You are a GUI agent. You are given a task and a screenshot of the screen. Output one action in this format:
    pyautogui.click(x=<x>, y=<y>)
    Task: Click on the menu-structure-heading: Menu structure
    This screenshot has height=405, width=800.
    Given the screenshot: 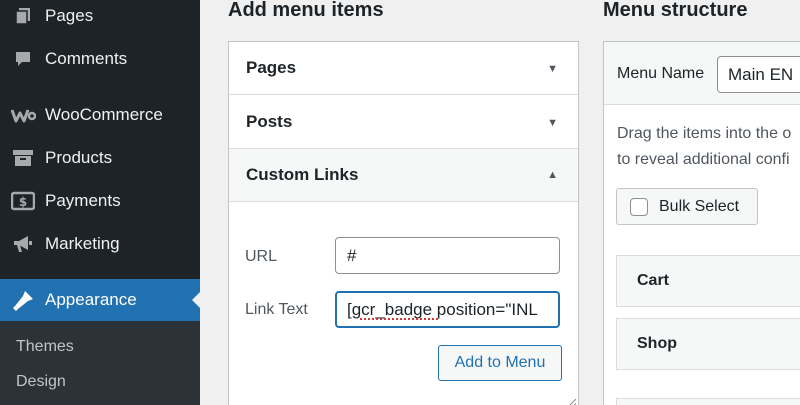 What is the action you would take?
    pyautogui.click(x=675, y=10)
    